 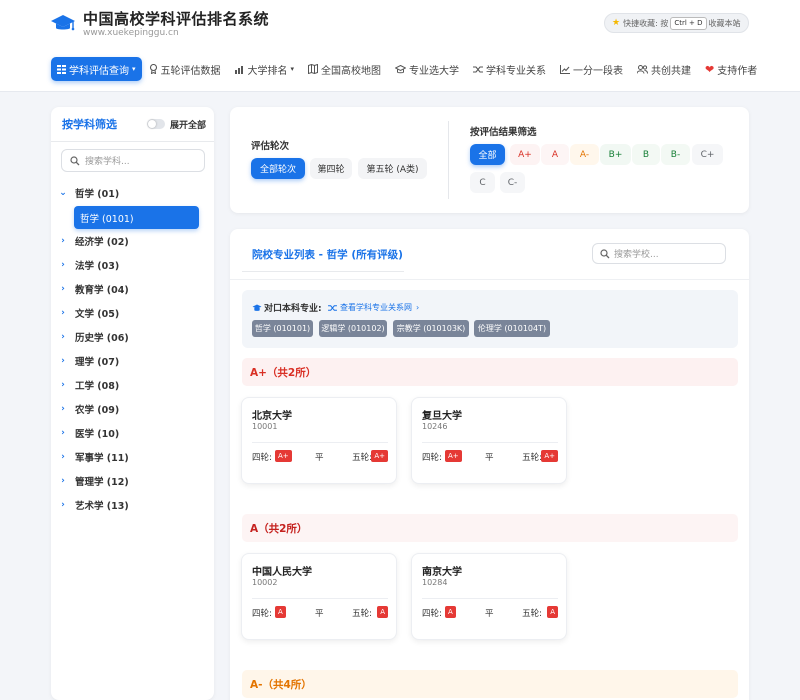 I want to click on result-c-minus-button: C-, so click(x=512, y=182).